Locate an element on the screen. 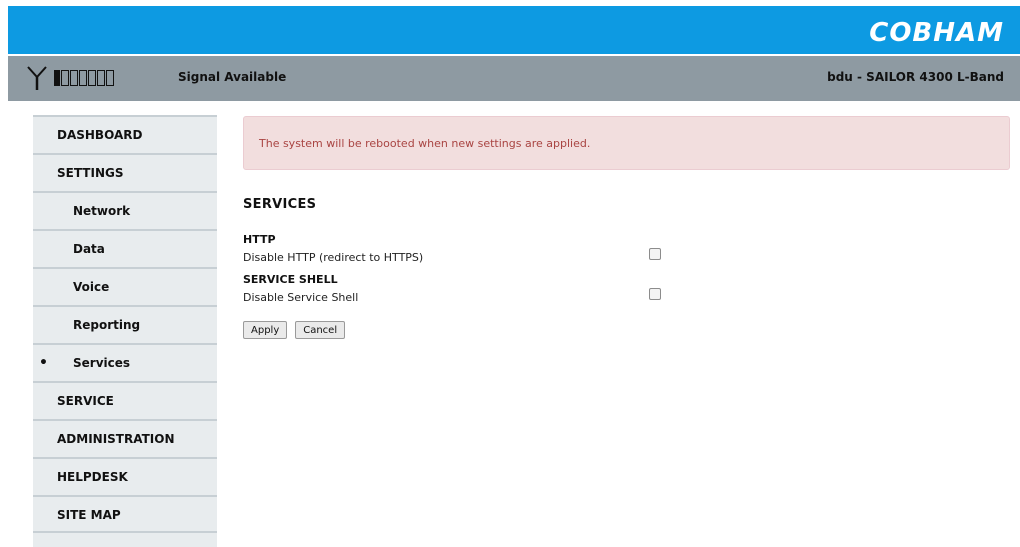  sidebar-item-network: Network is located at coordinates (125, 210).